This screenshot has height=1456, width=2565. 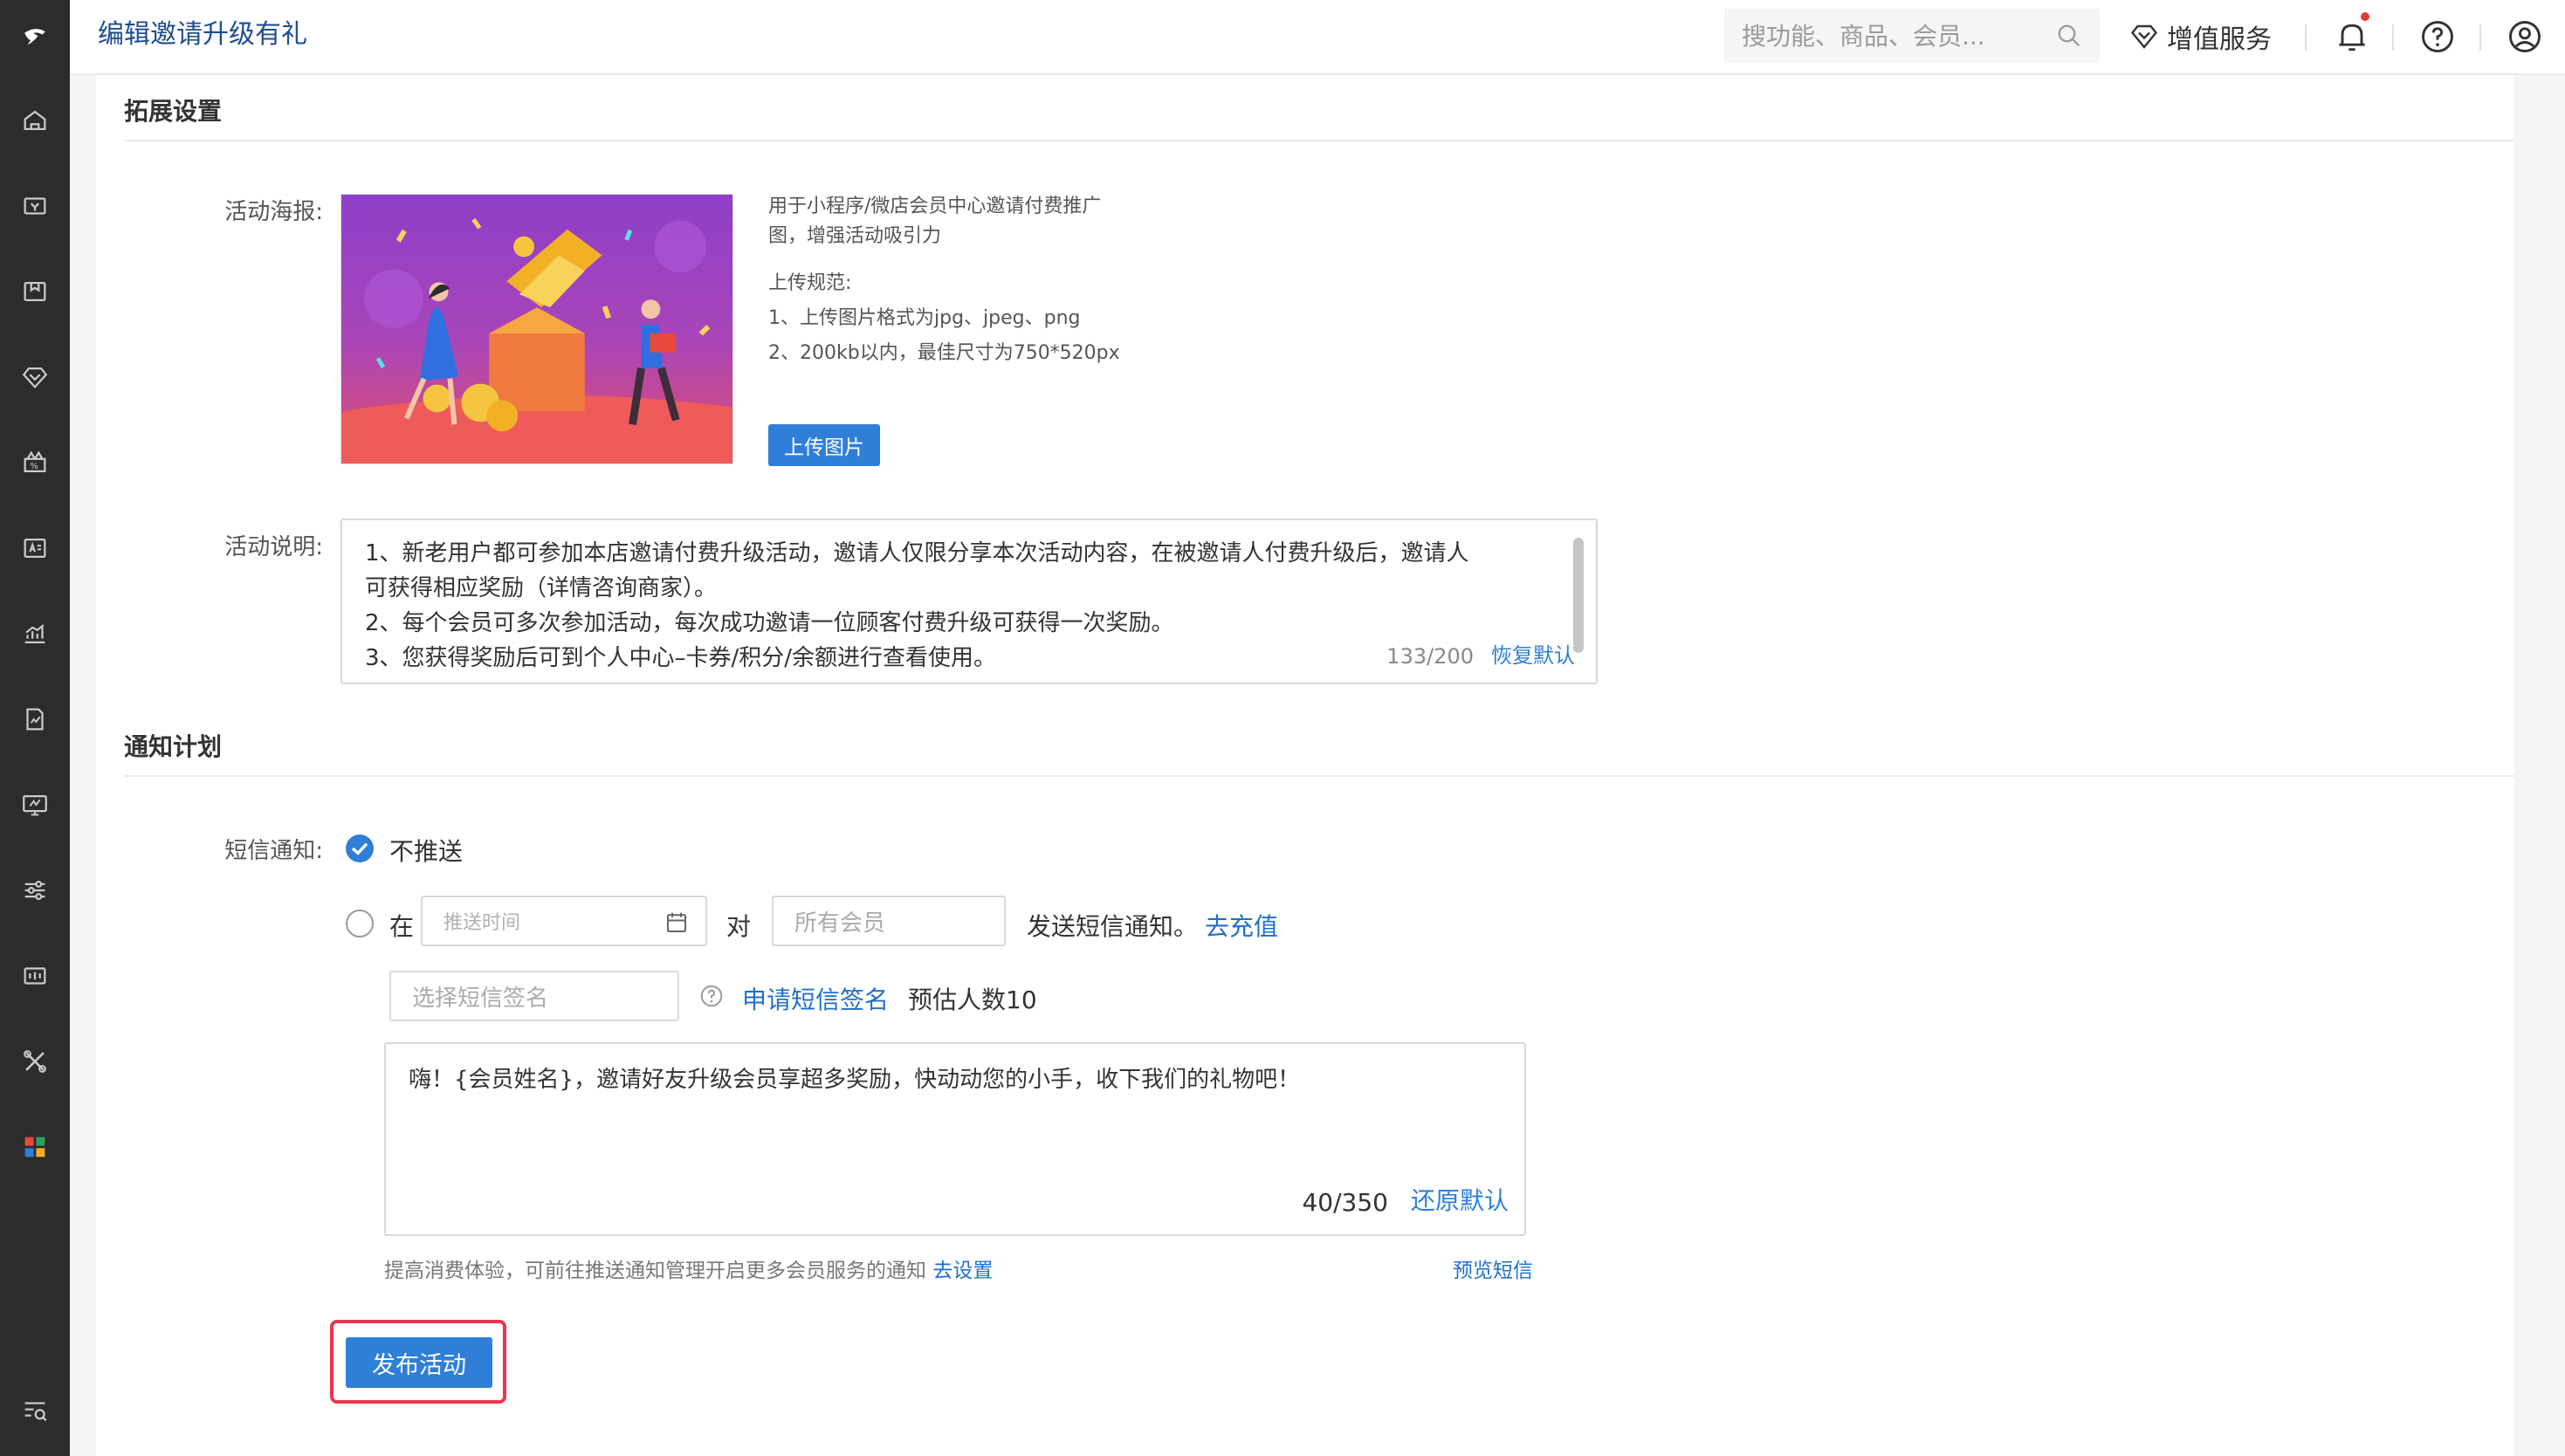 I want to click on sms-signature-placeholder: 选择短信签名, so click(x=480, y=998).